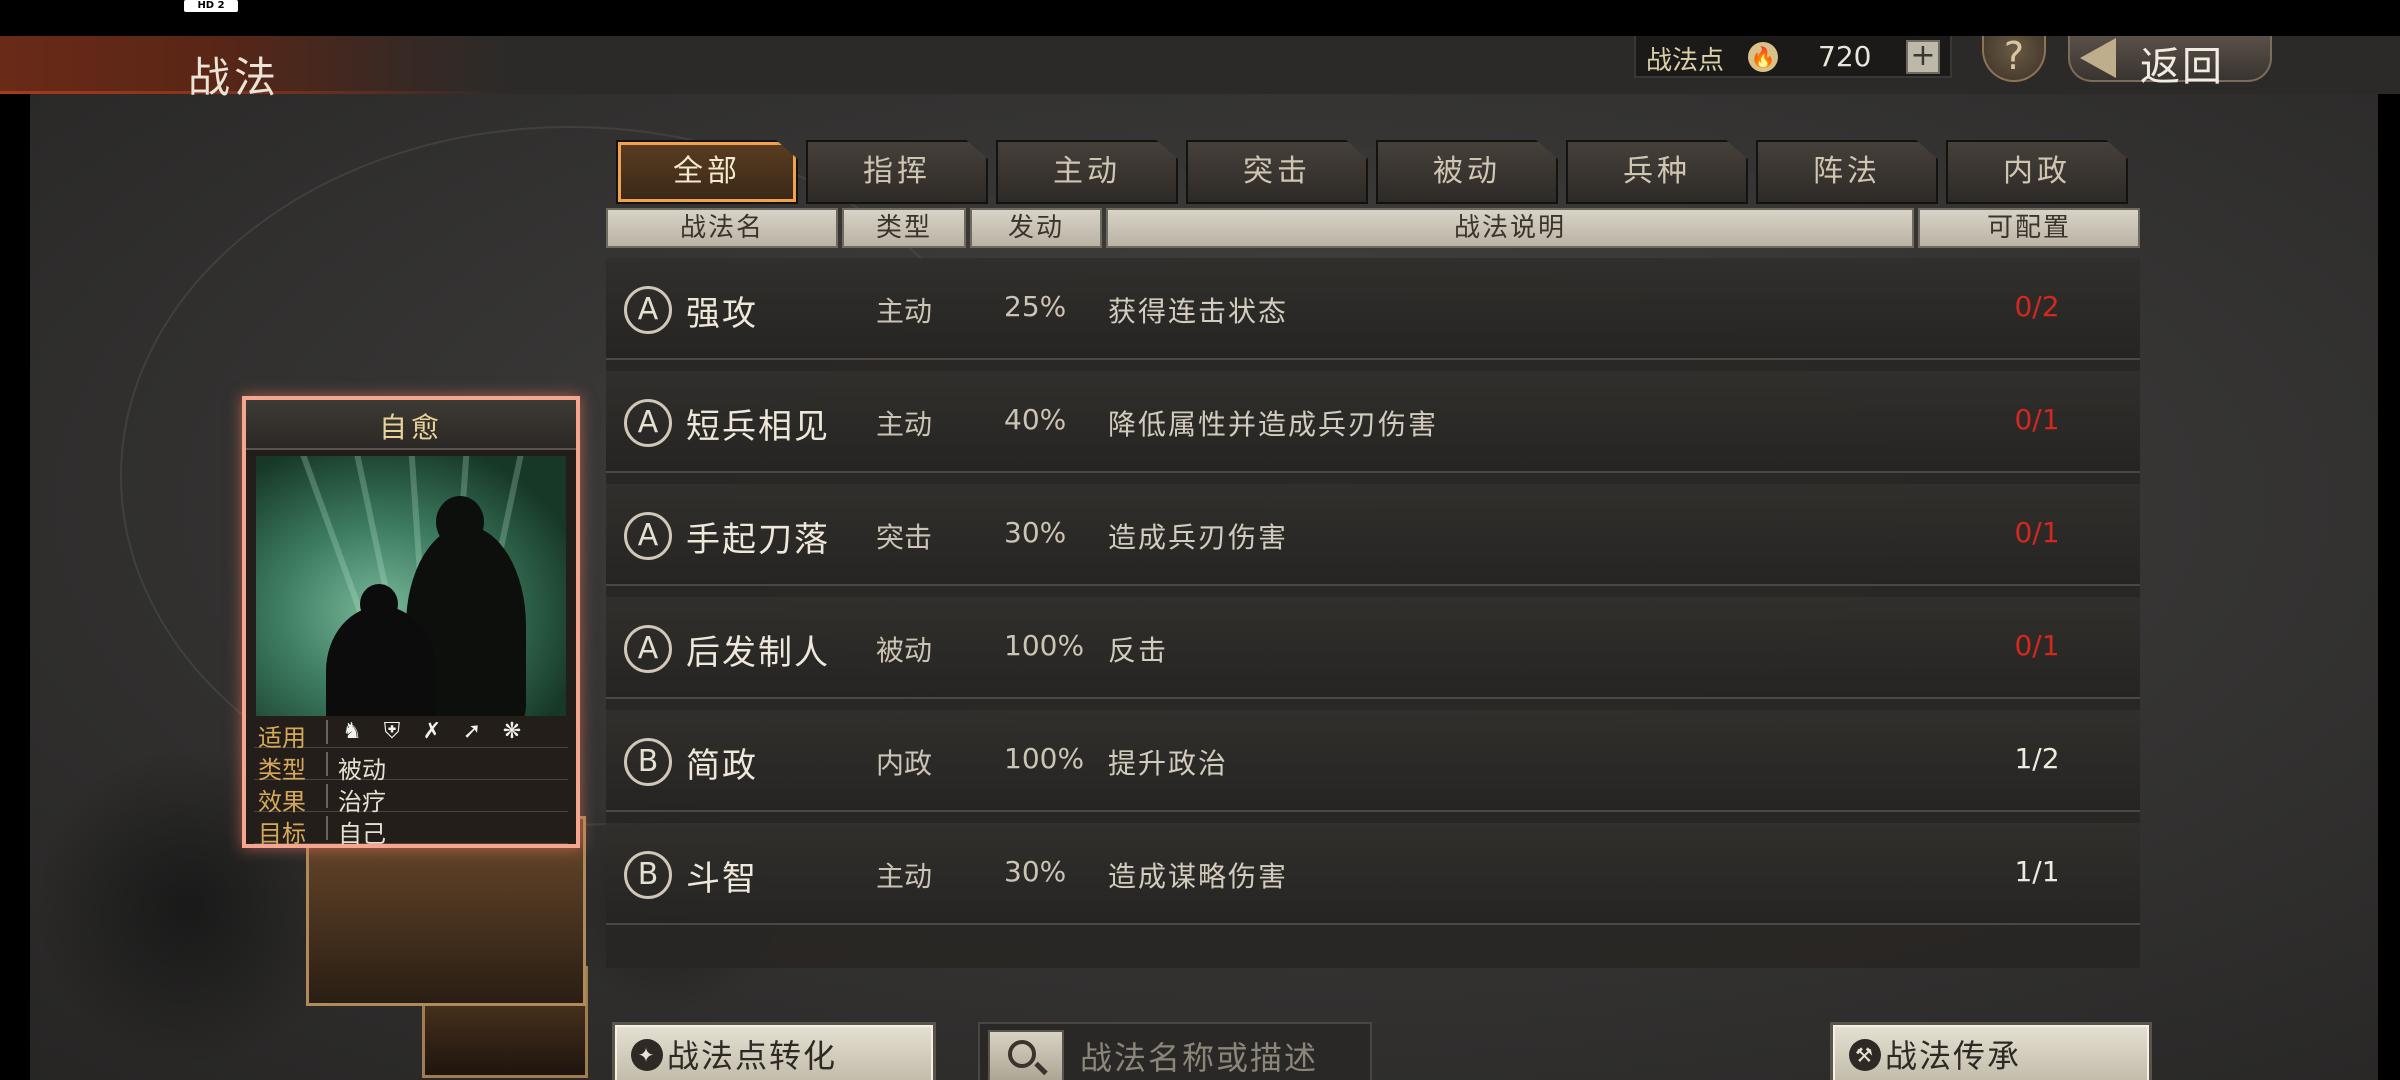  Describe the element at coordinates (1373, 761) in the screenshot. I see `skill-row: B 简政 内政 100% 提升政治 1/2` at that location.